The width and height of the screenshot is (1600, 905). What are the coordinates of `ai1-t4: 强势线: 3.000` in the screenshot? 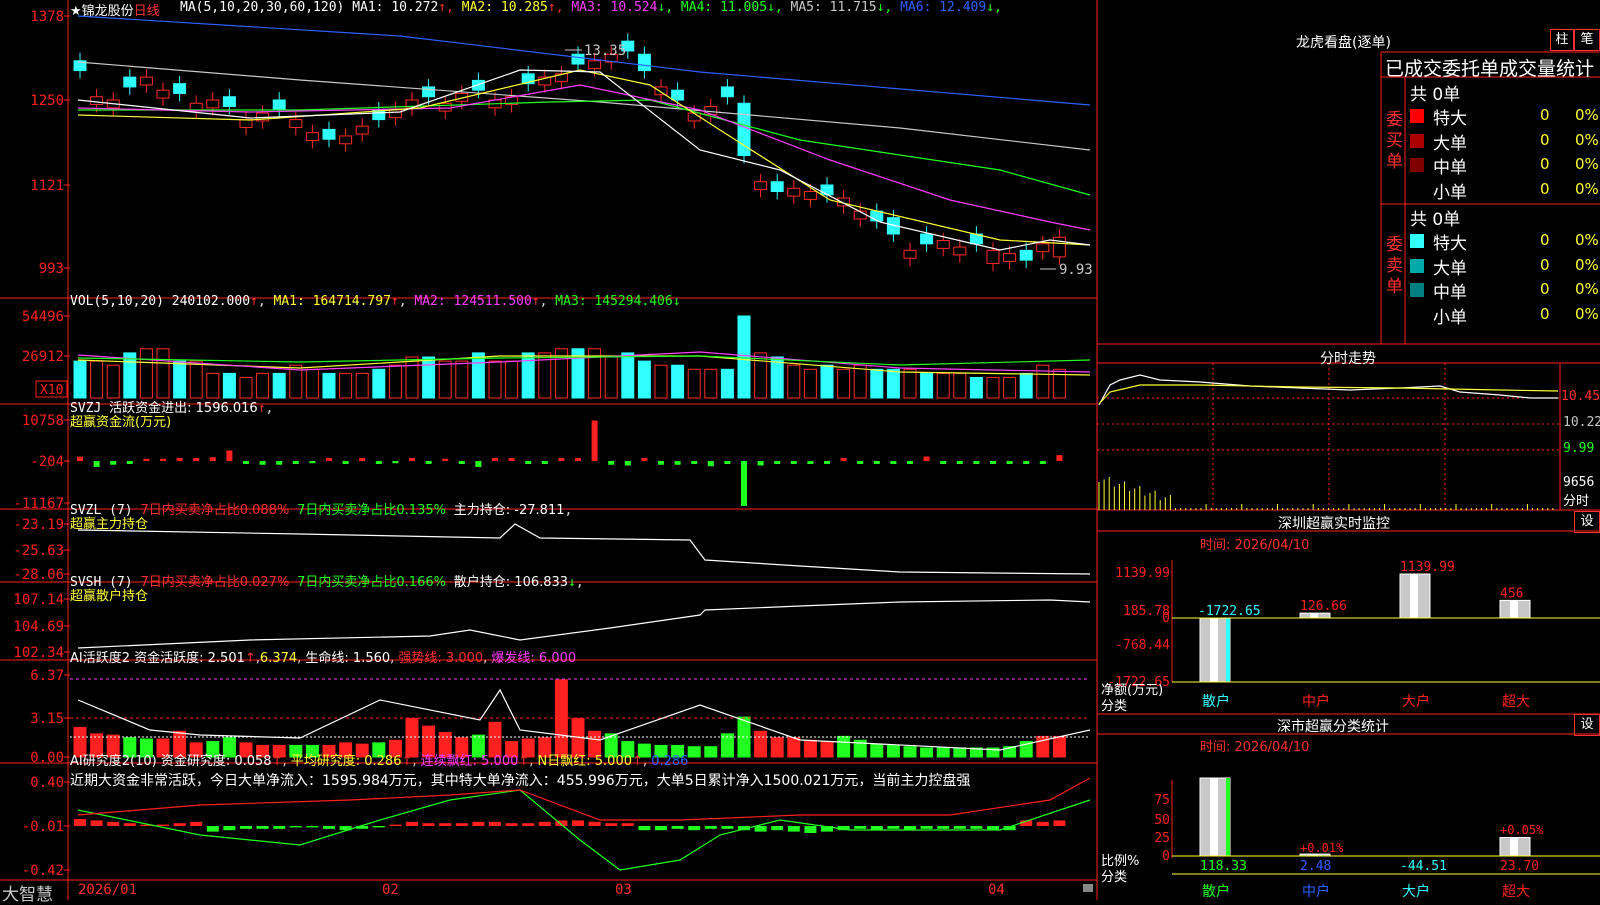 It's located at (441, 658).